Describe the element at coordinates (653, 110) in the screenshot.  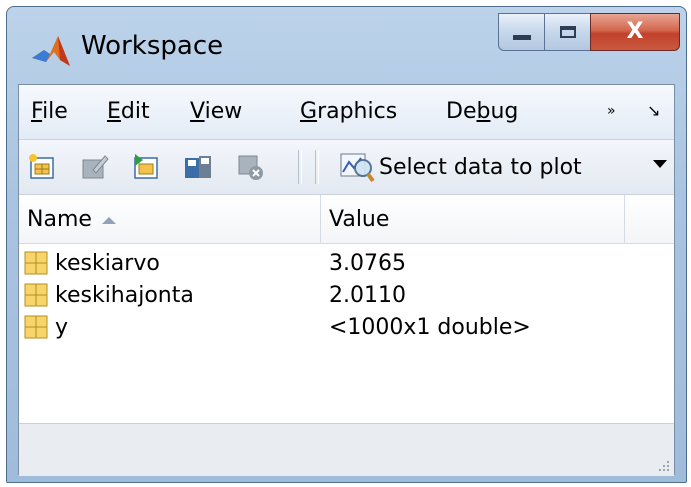
I see `undock-icon: ↘` at that location.